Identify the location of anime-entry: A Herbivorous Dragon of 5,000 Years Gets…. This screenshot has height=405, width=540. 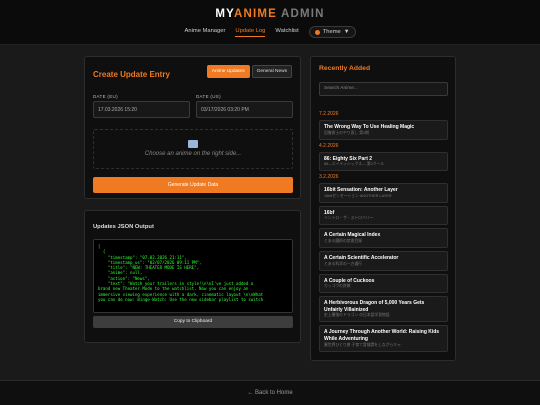
(383, 309).